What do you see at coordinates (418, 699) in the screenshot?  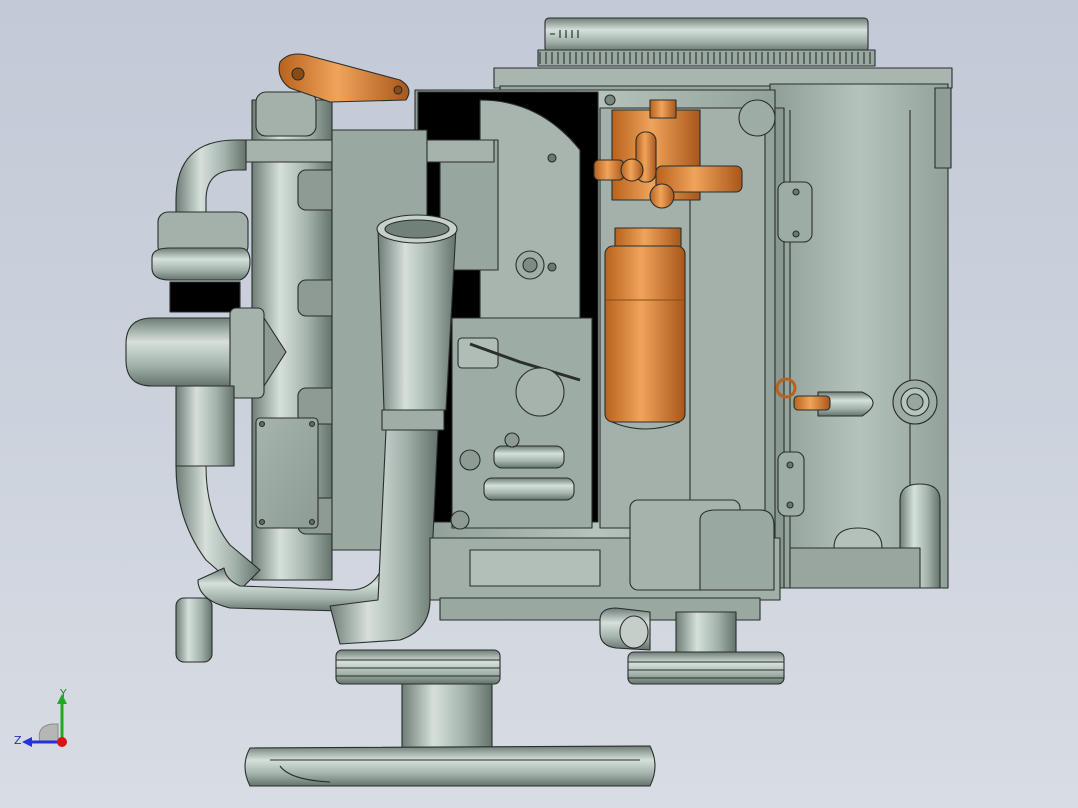 I see `crankshaft-pulley` at bounding box center [418, 699].